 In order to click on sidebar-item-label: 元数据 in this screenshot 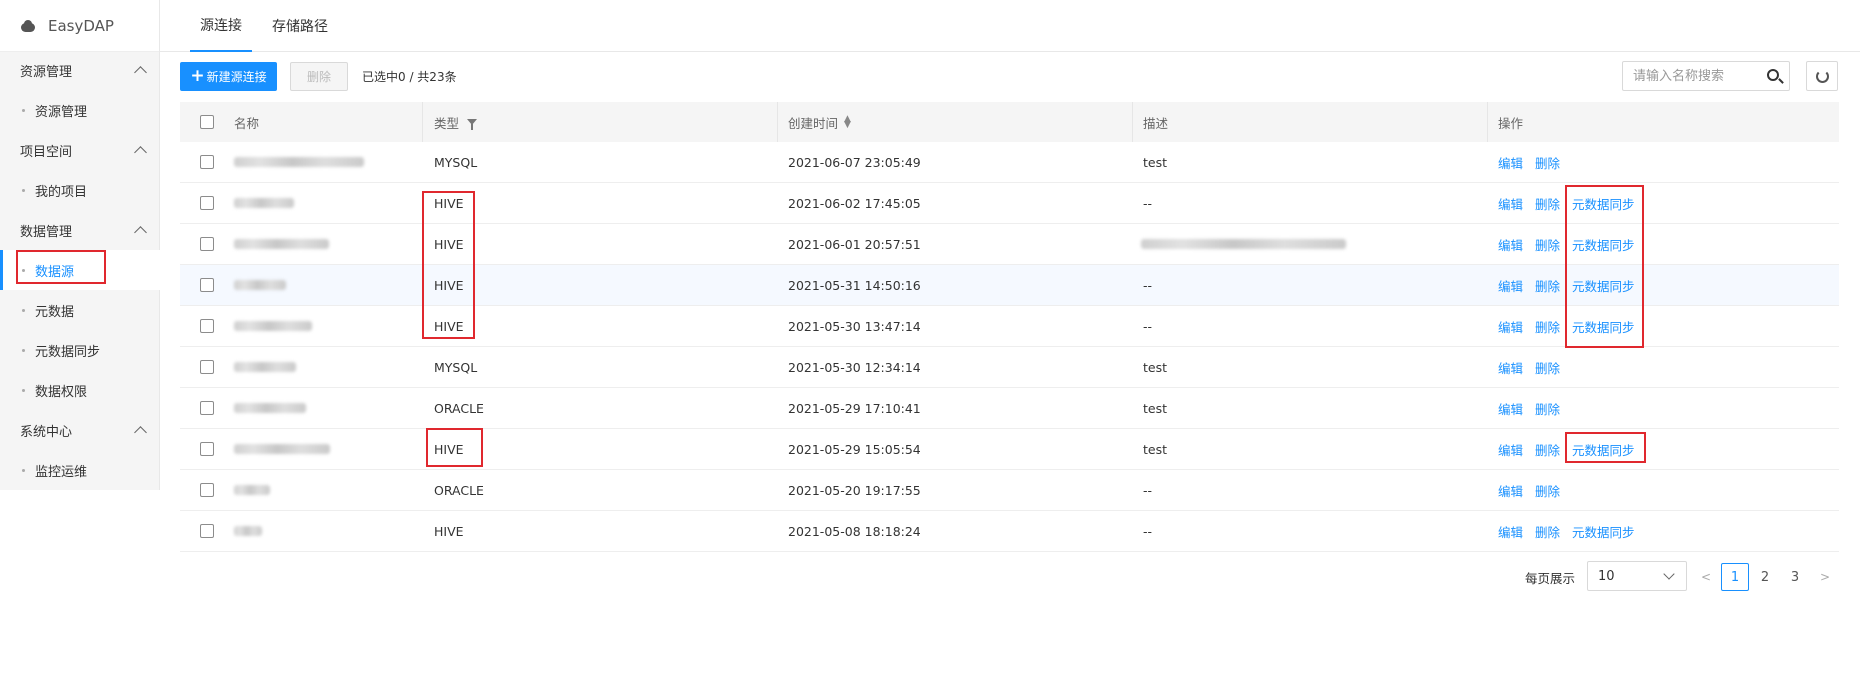, I will do `click(55, 312)`.